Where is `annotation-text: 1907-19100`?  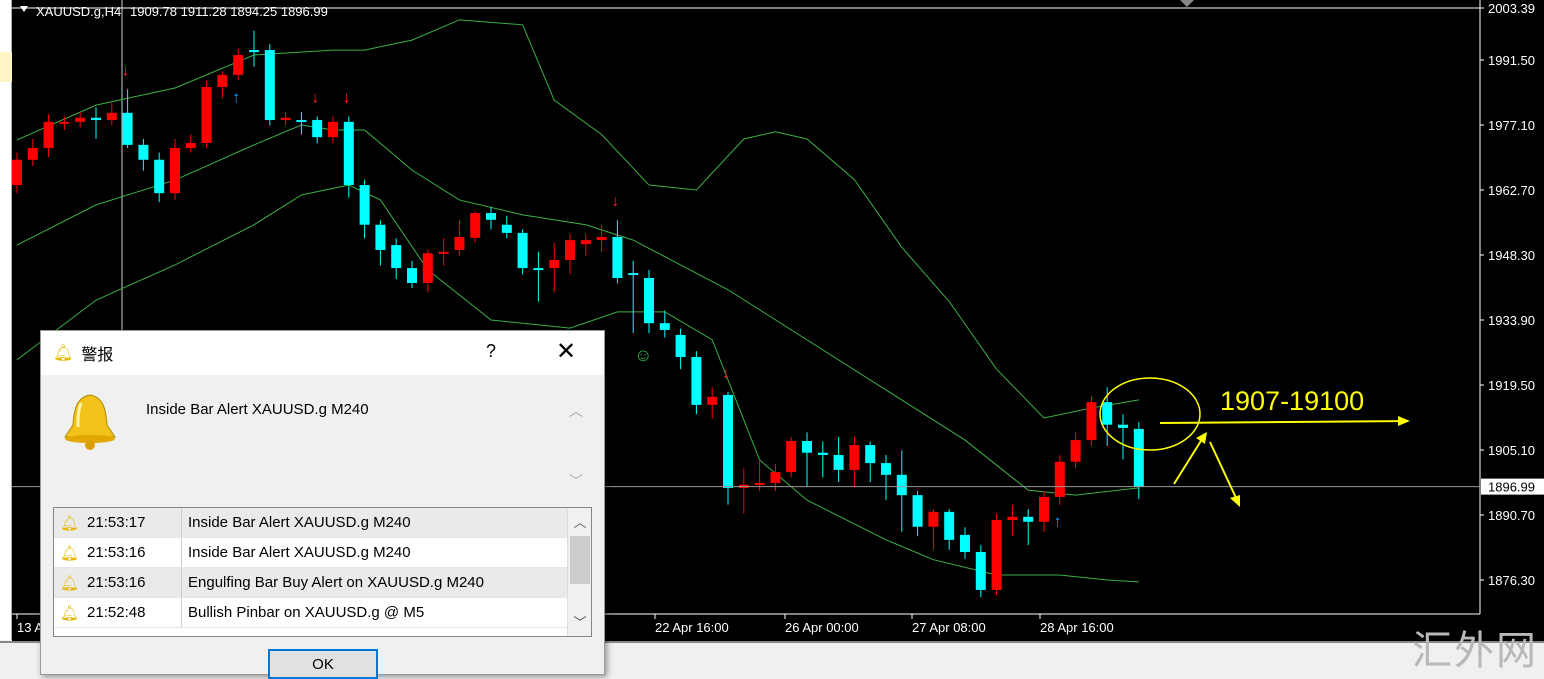
annotation-text: 1907-19100 is located at coordinates (1292, 401).